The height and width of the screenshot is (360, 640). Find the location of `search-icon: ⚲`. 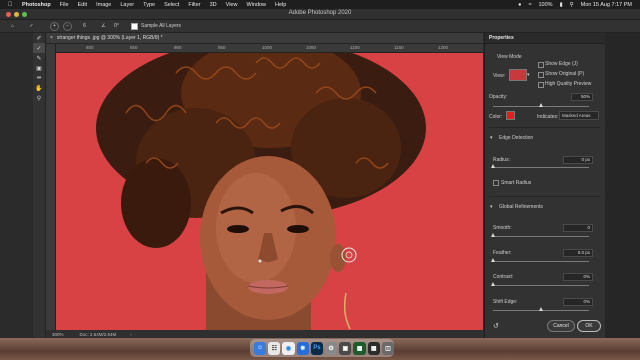

search-icon: ⚲ is located at coordinates (572, 5).